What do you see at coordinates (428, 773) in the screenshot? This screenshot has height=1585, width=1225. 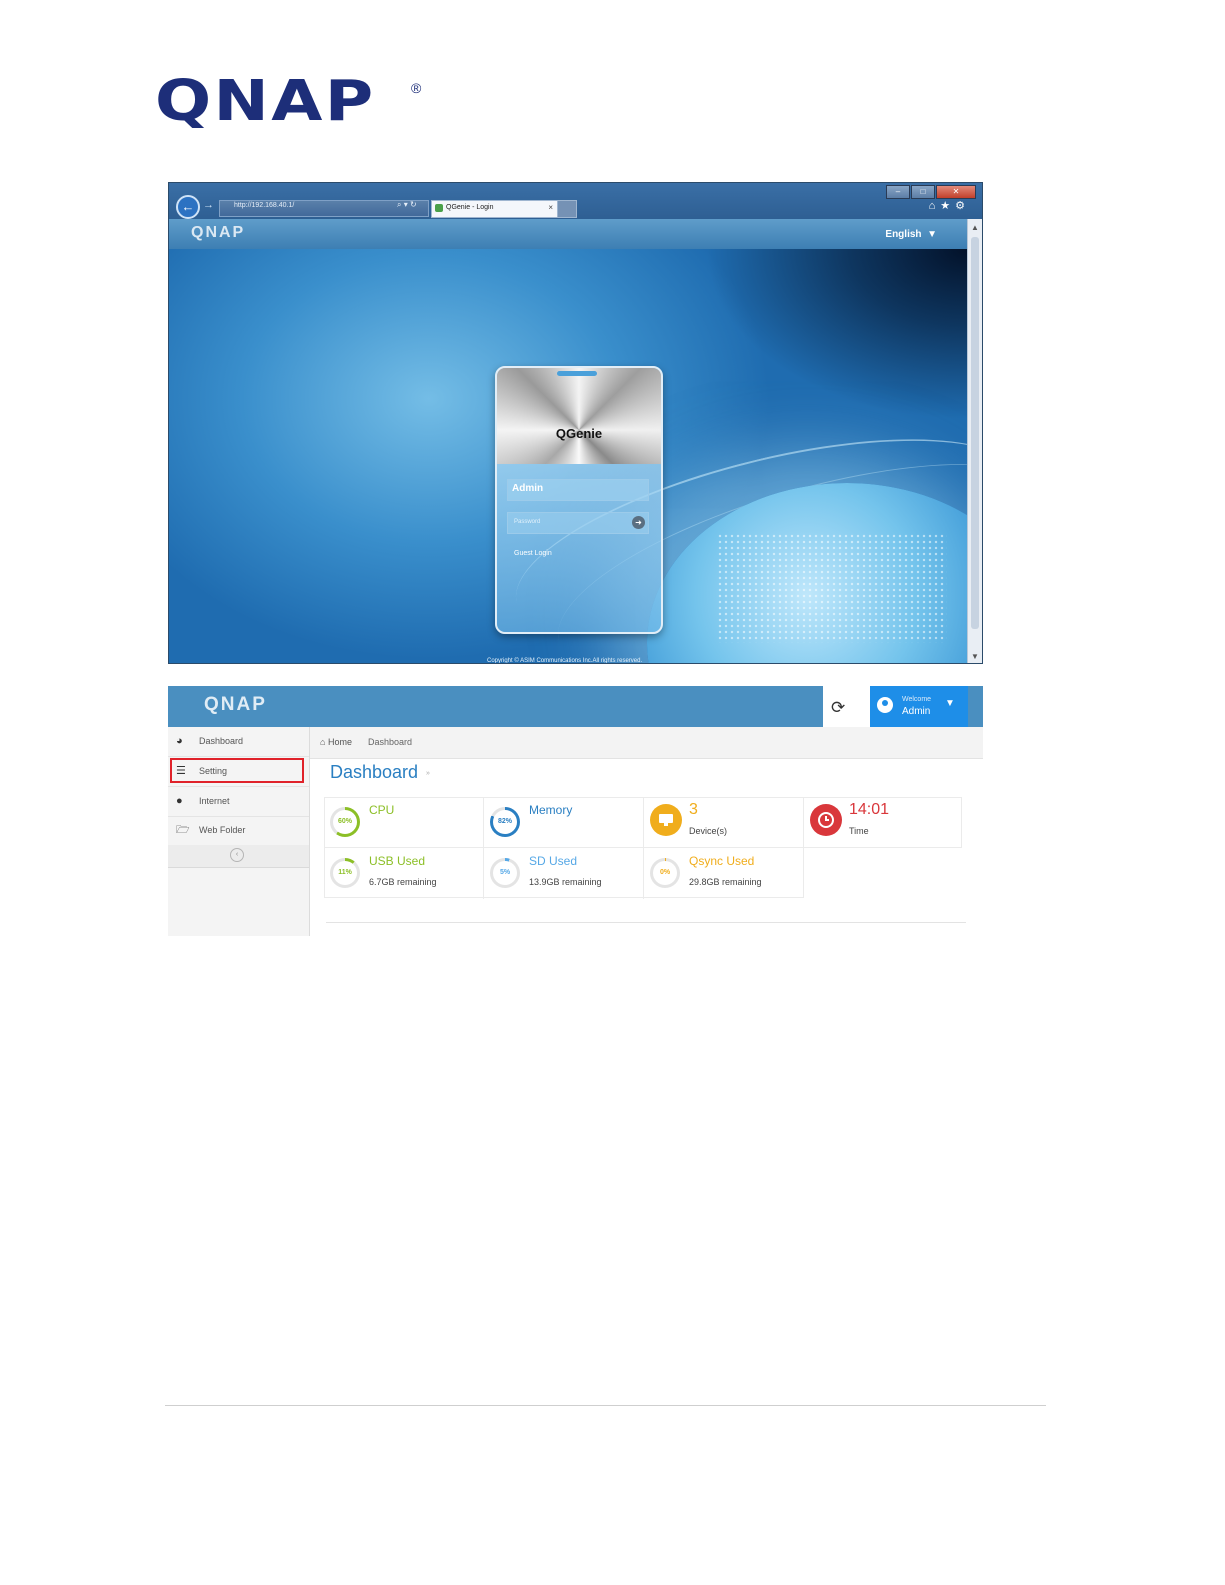 I see `title-chevron-icon: »` at bounding box center [428, 773].